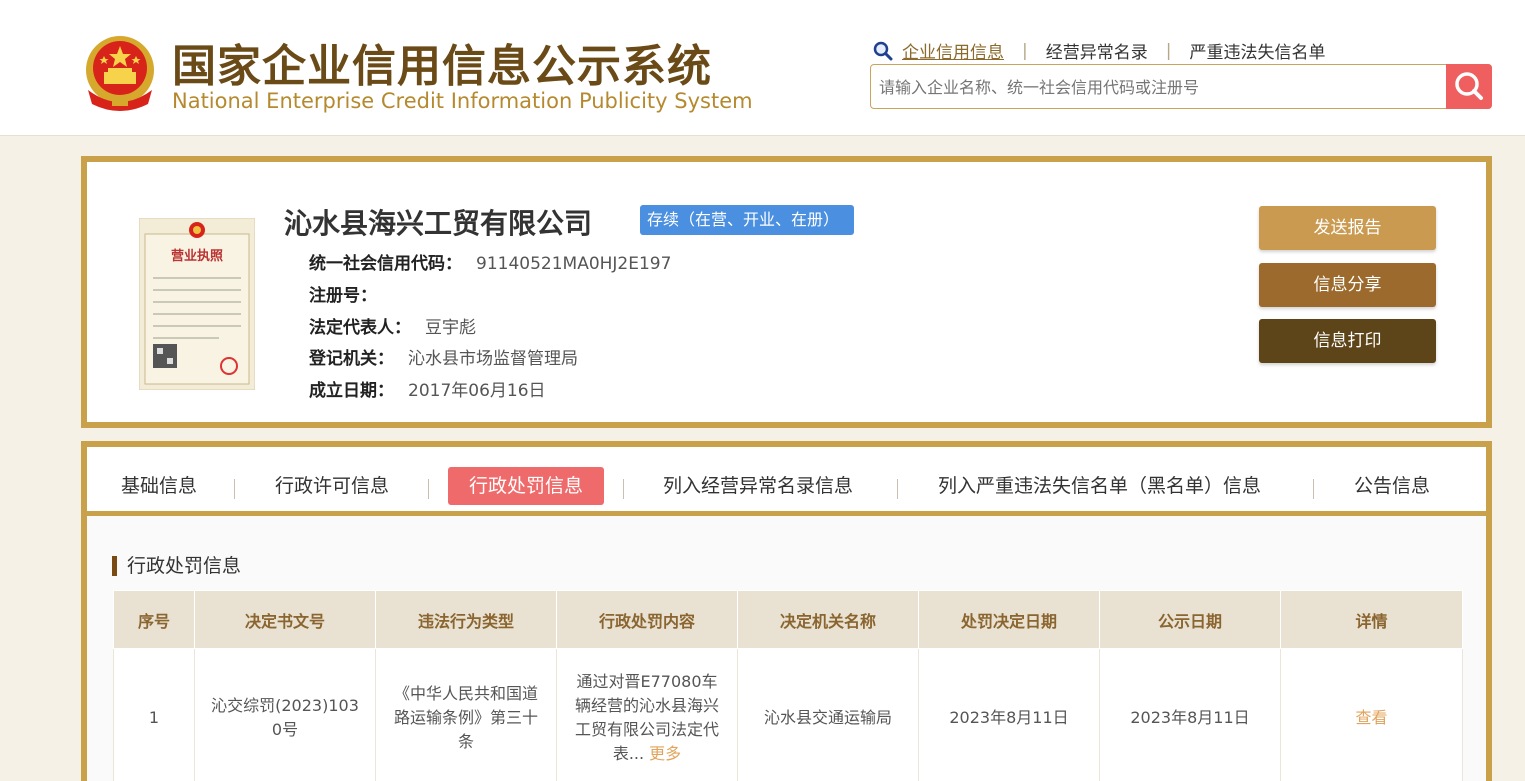  I want to click on nav-abnormal-list-link: 经营异常名录, so click(1097, 50).